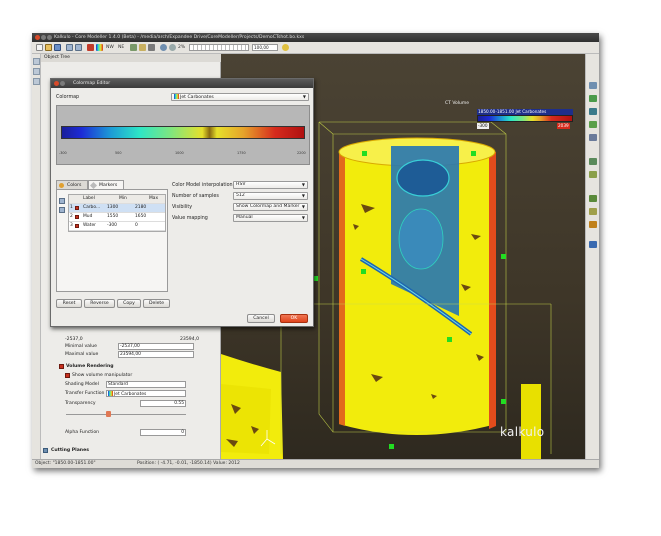 The width and height of the screenshot is (661, 536). What do you see at coordinates (112, 226) in the screenshot?
I see `row-min: -300` at bounding box center [112, 226].